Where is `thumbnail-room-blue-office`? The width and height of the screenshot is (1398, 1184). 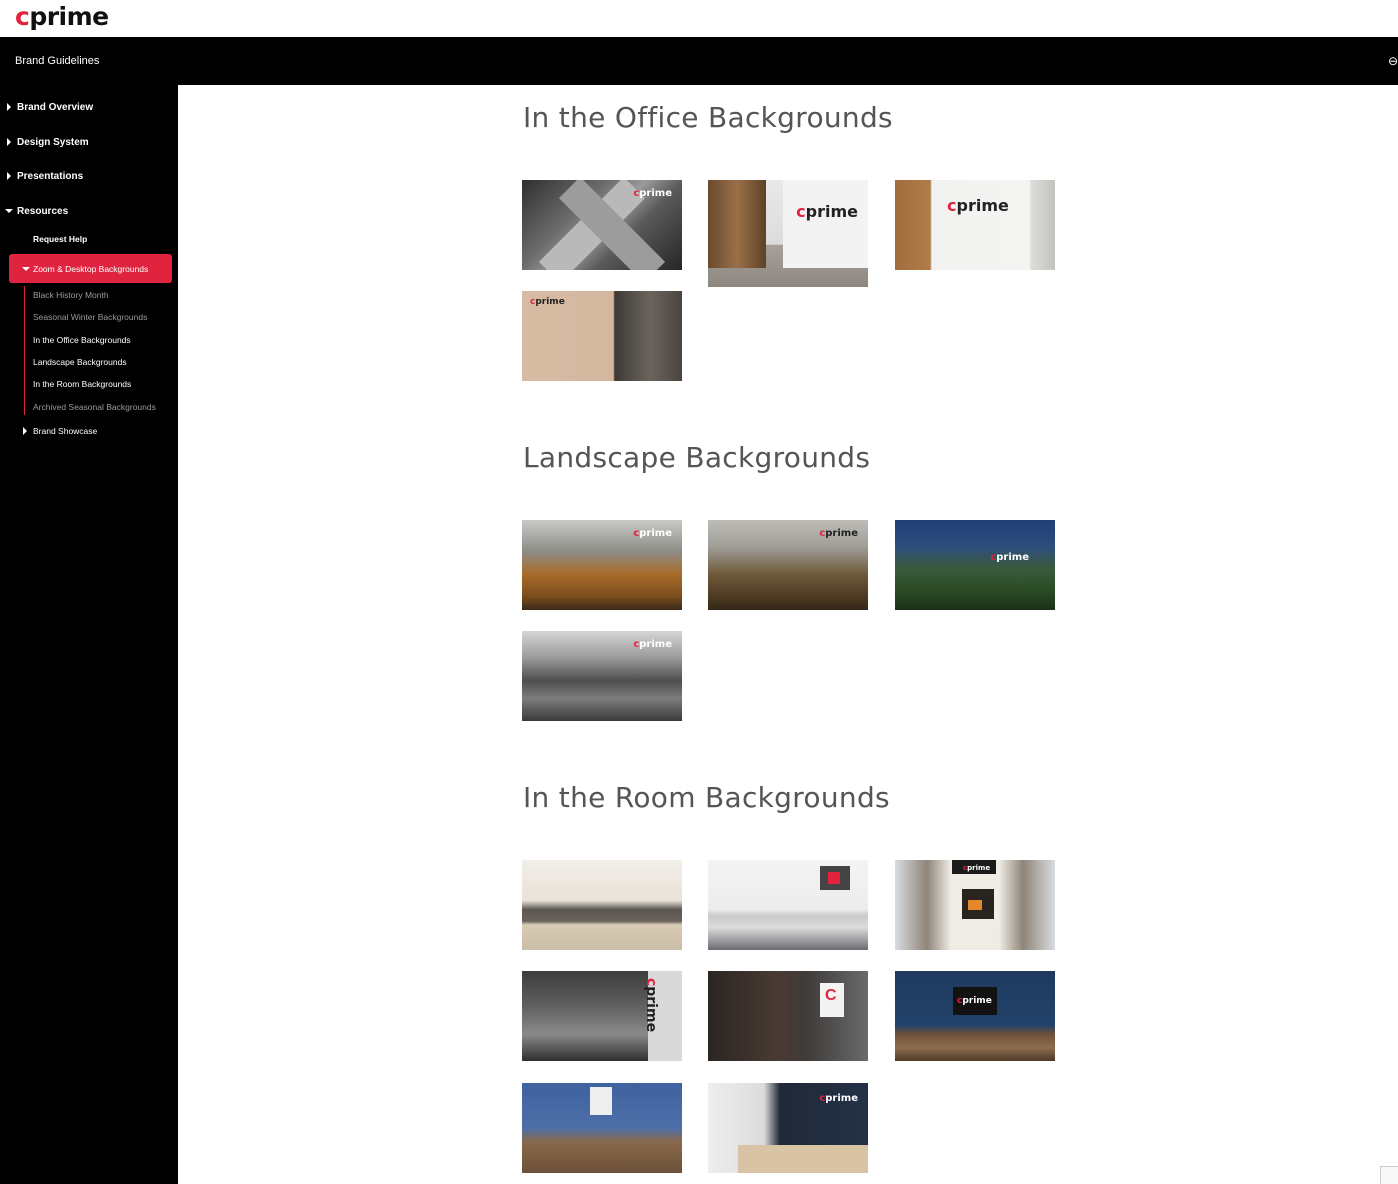 thumbnail-room-blue-office is located at coordinates (602, 1128).